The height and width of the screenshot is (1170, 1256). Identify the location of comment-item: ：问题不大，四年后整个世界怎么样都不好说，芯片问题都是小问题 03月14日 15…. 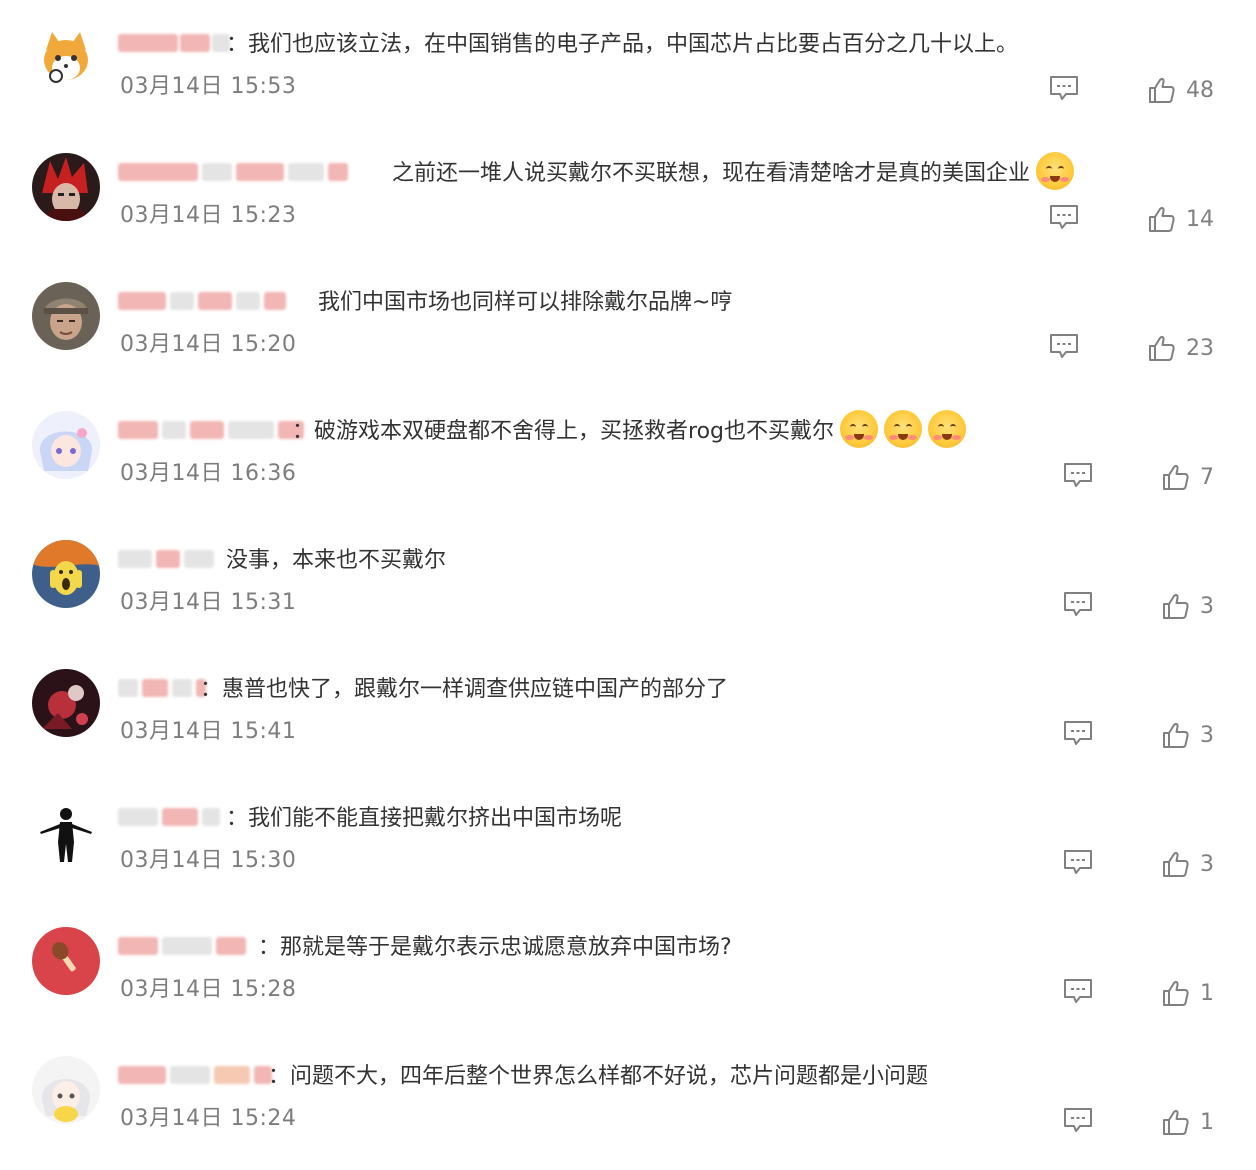
(628, 1096).